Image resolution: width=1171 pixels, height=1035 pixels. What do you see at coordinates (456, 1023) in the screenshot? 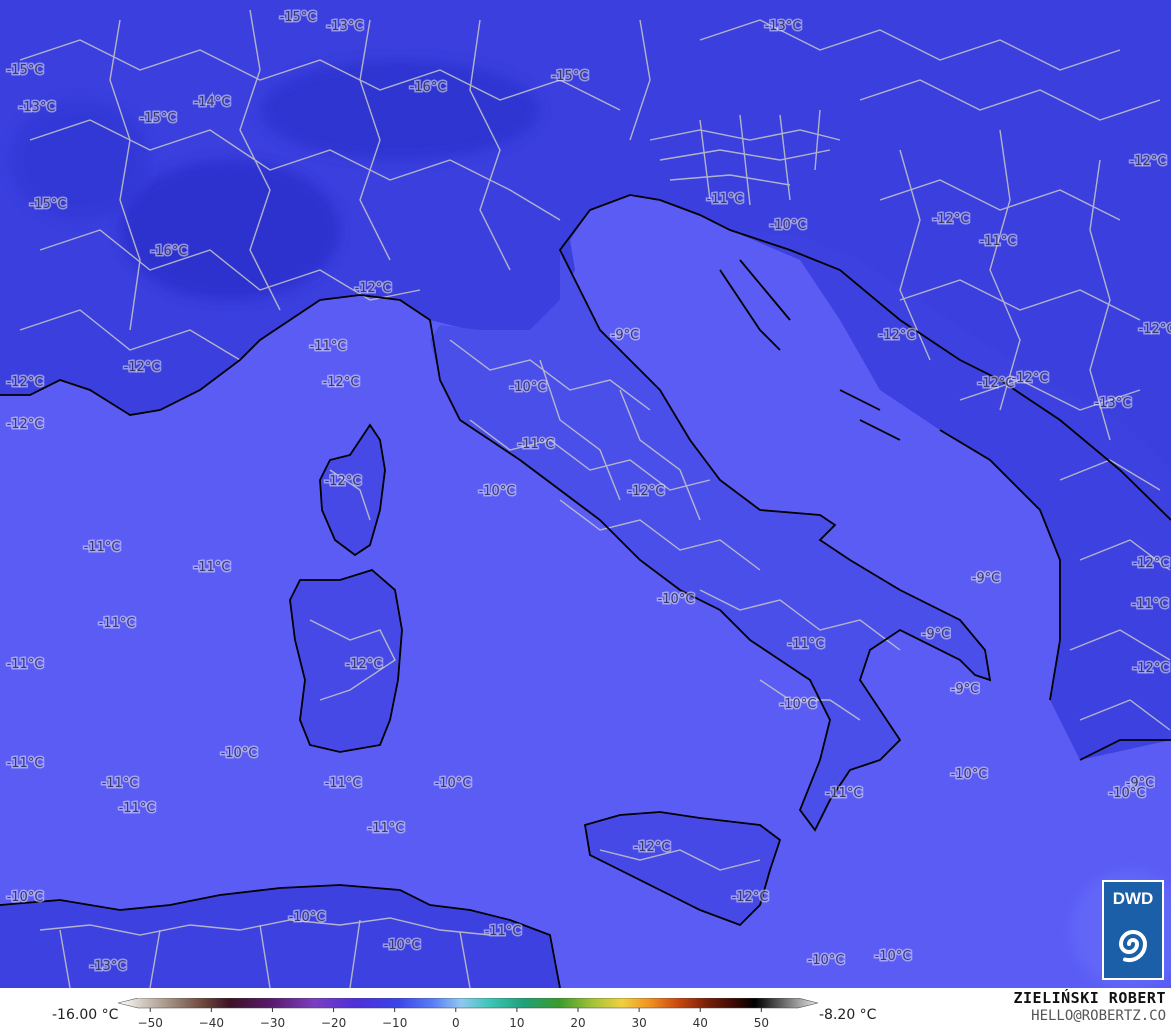
I see `scale-tick-label: 0` at bounding box center [456, 1023].